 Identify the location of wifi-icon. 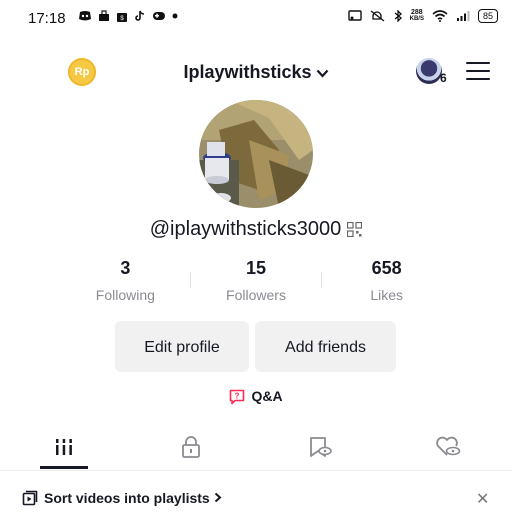
(440, 16).